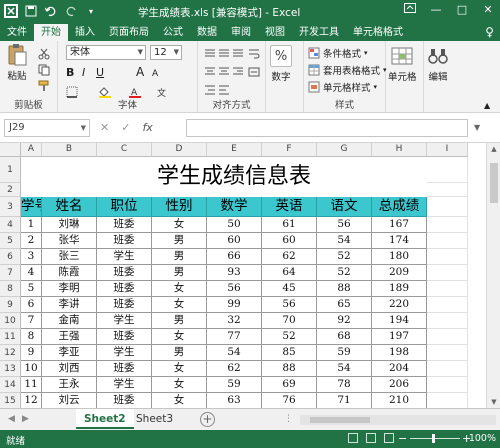 This screenshot has width=500, height=448. I want to click on maximize-button: □, so click(462, 9).